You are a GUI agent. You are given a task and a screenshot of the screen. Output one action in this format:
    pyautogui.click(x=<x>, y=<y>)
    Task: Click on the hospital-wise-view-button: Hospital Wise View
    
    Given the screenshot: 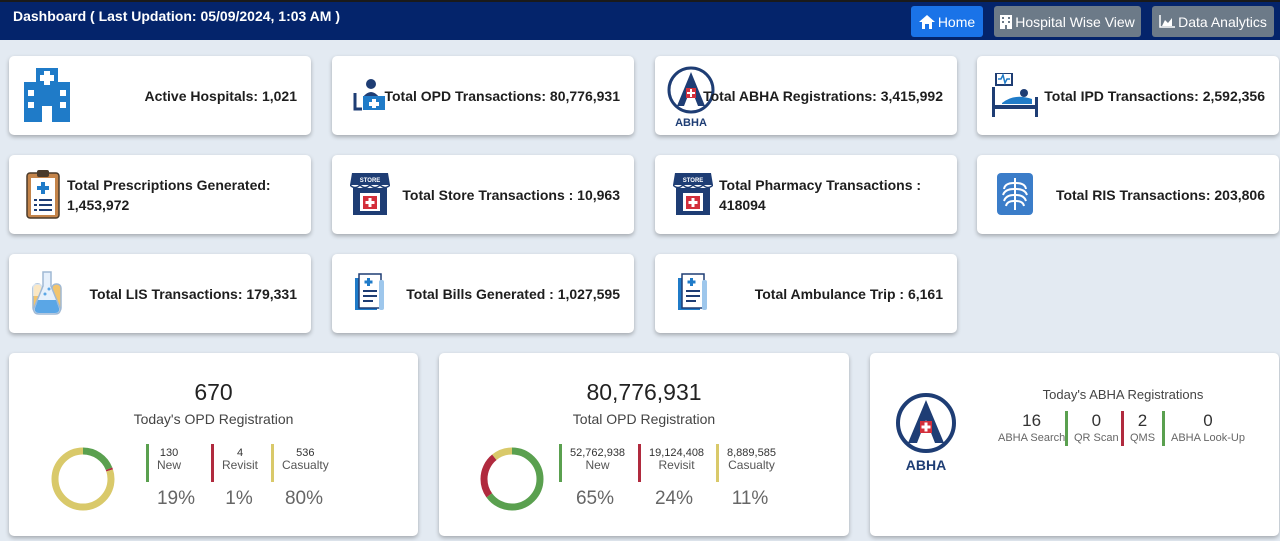 What is the action you would take?
    pyautogui.click(x=1067, y=21)
    